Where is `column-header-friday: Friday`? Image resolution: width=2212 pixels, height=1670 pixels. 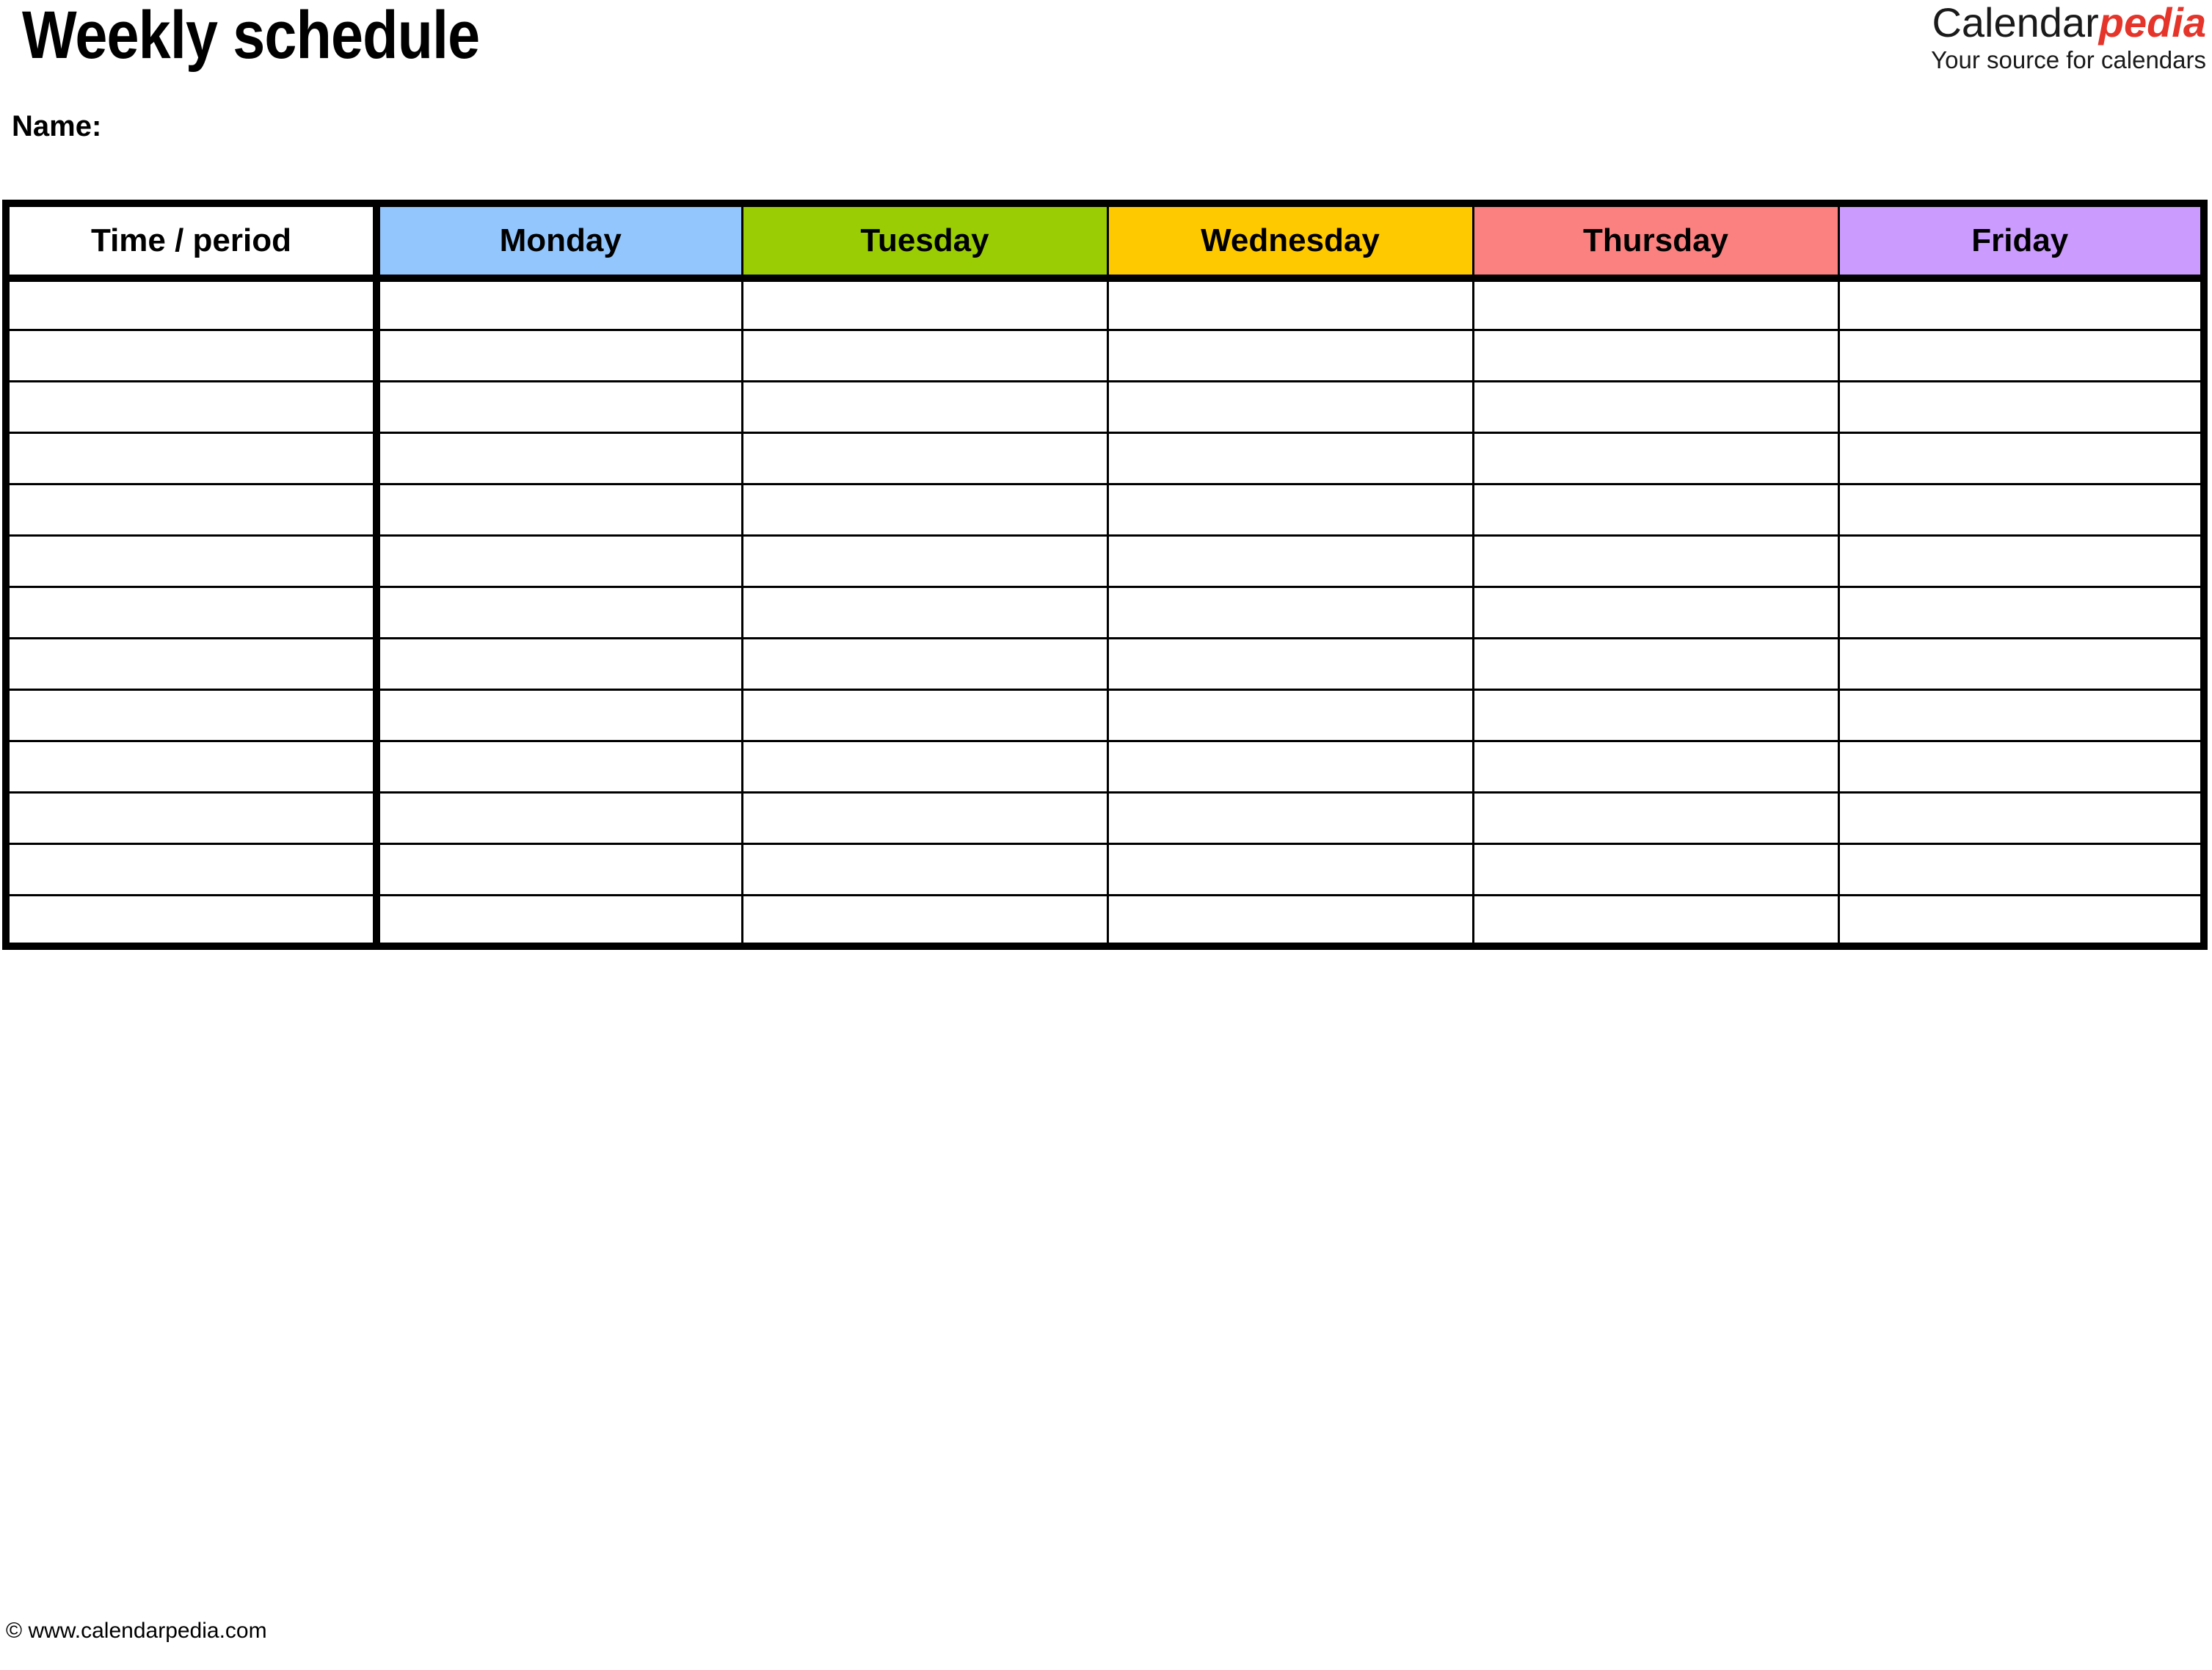
column-header-friday: Friday is located at coordinates (2021, 242).